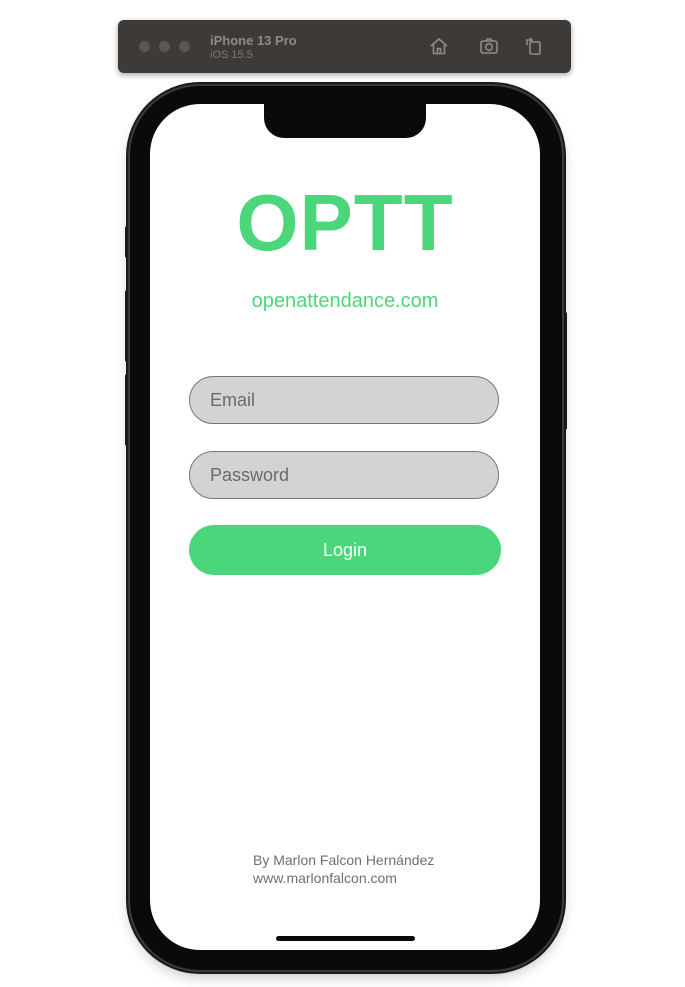 This screenshot has height=987, width=685. I want to click on email-field, so click(344, 400).